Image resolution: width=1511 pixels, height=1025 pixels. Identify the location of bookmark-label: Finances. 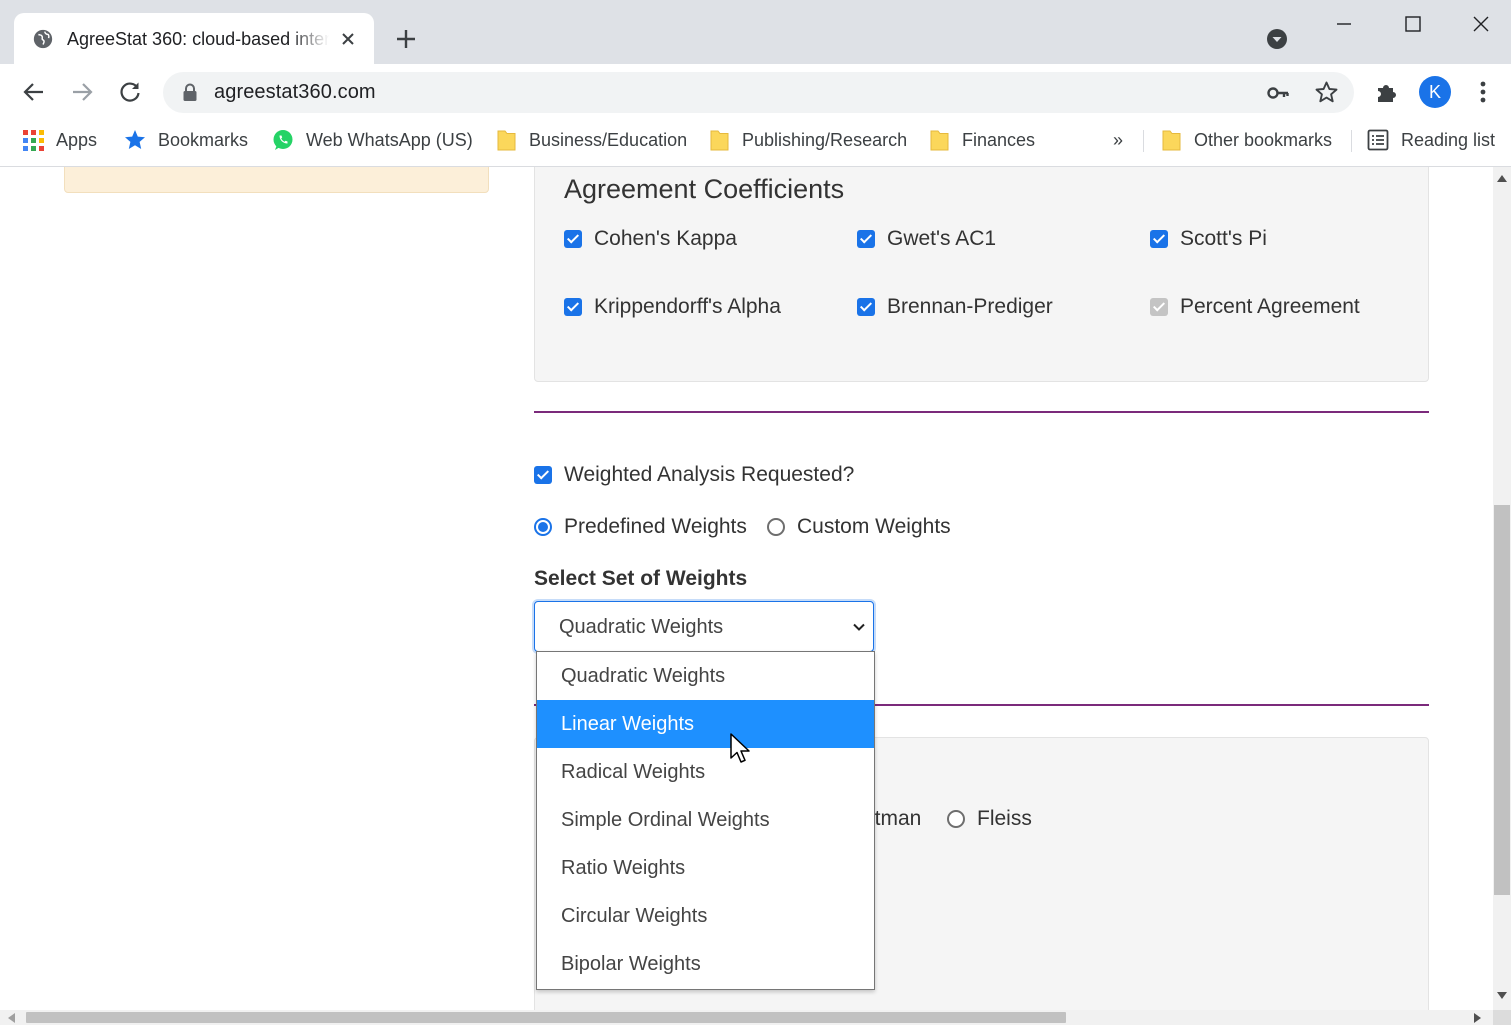
(999, 139).